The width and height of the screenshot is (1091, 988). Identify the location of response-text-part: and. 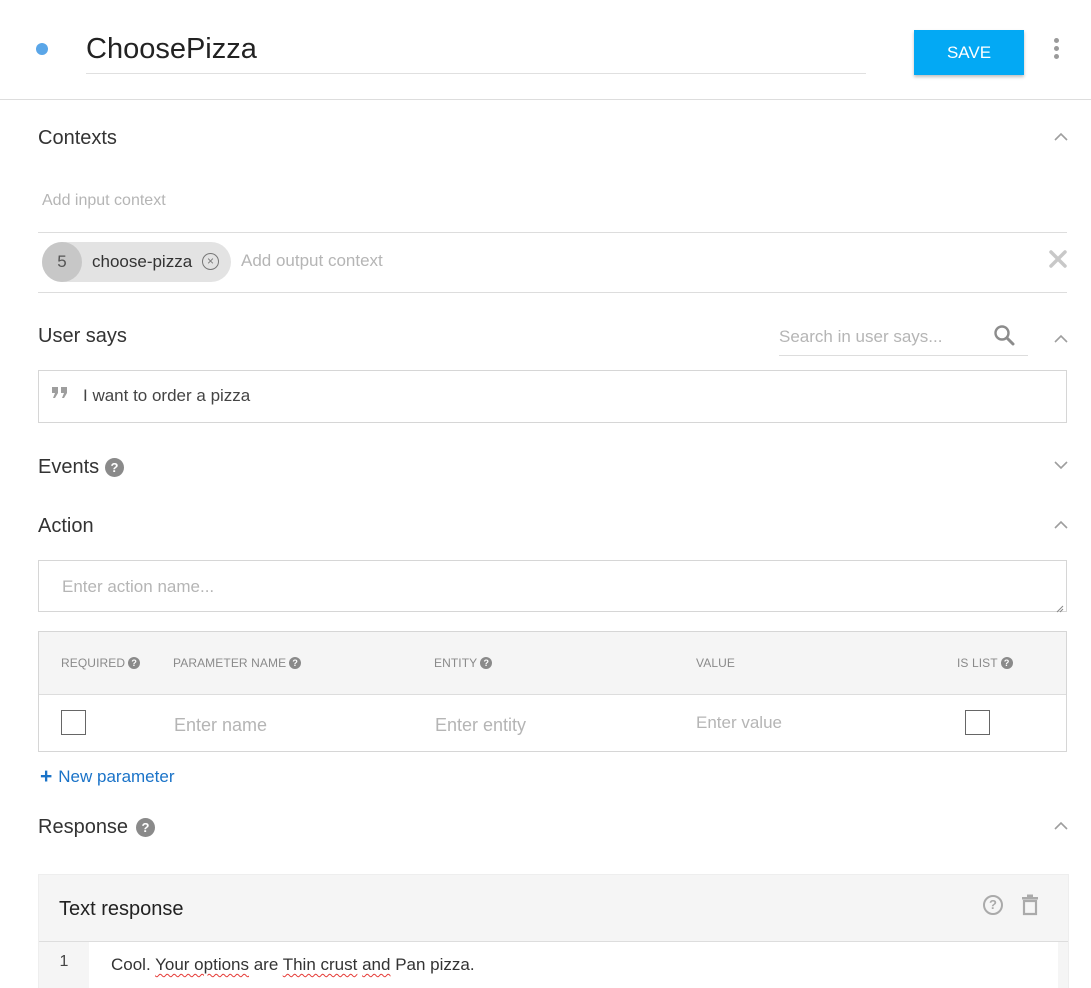
(376, 964).